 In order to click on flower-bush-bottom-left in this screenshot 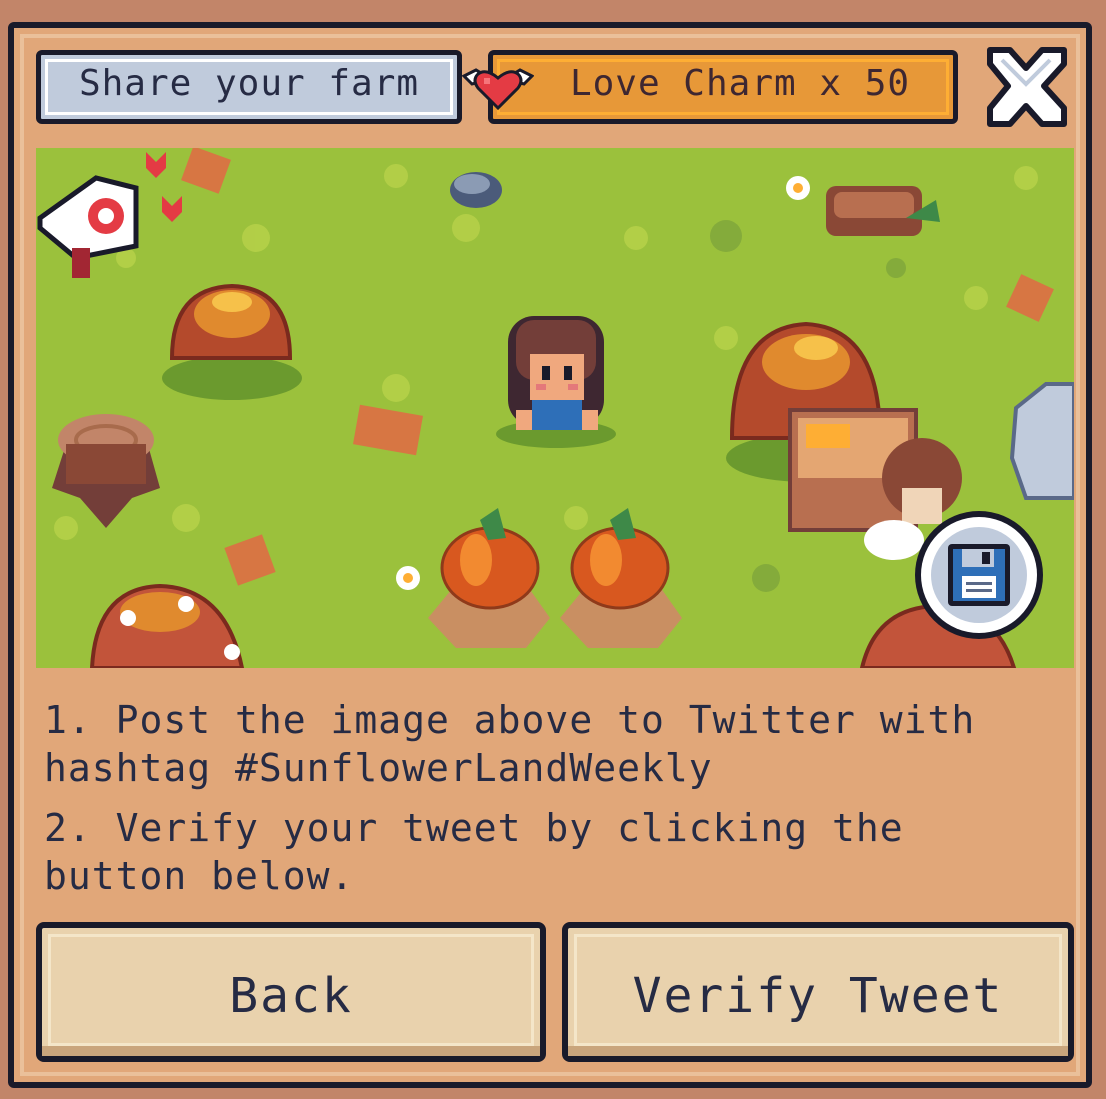, I will do `click(167, 625)`.